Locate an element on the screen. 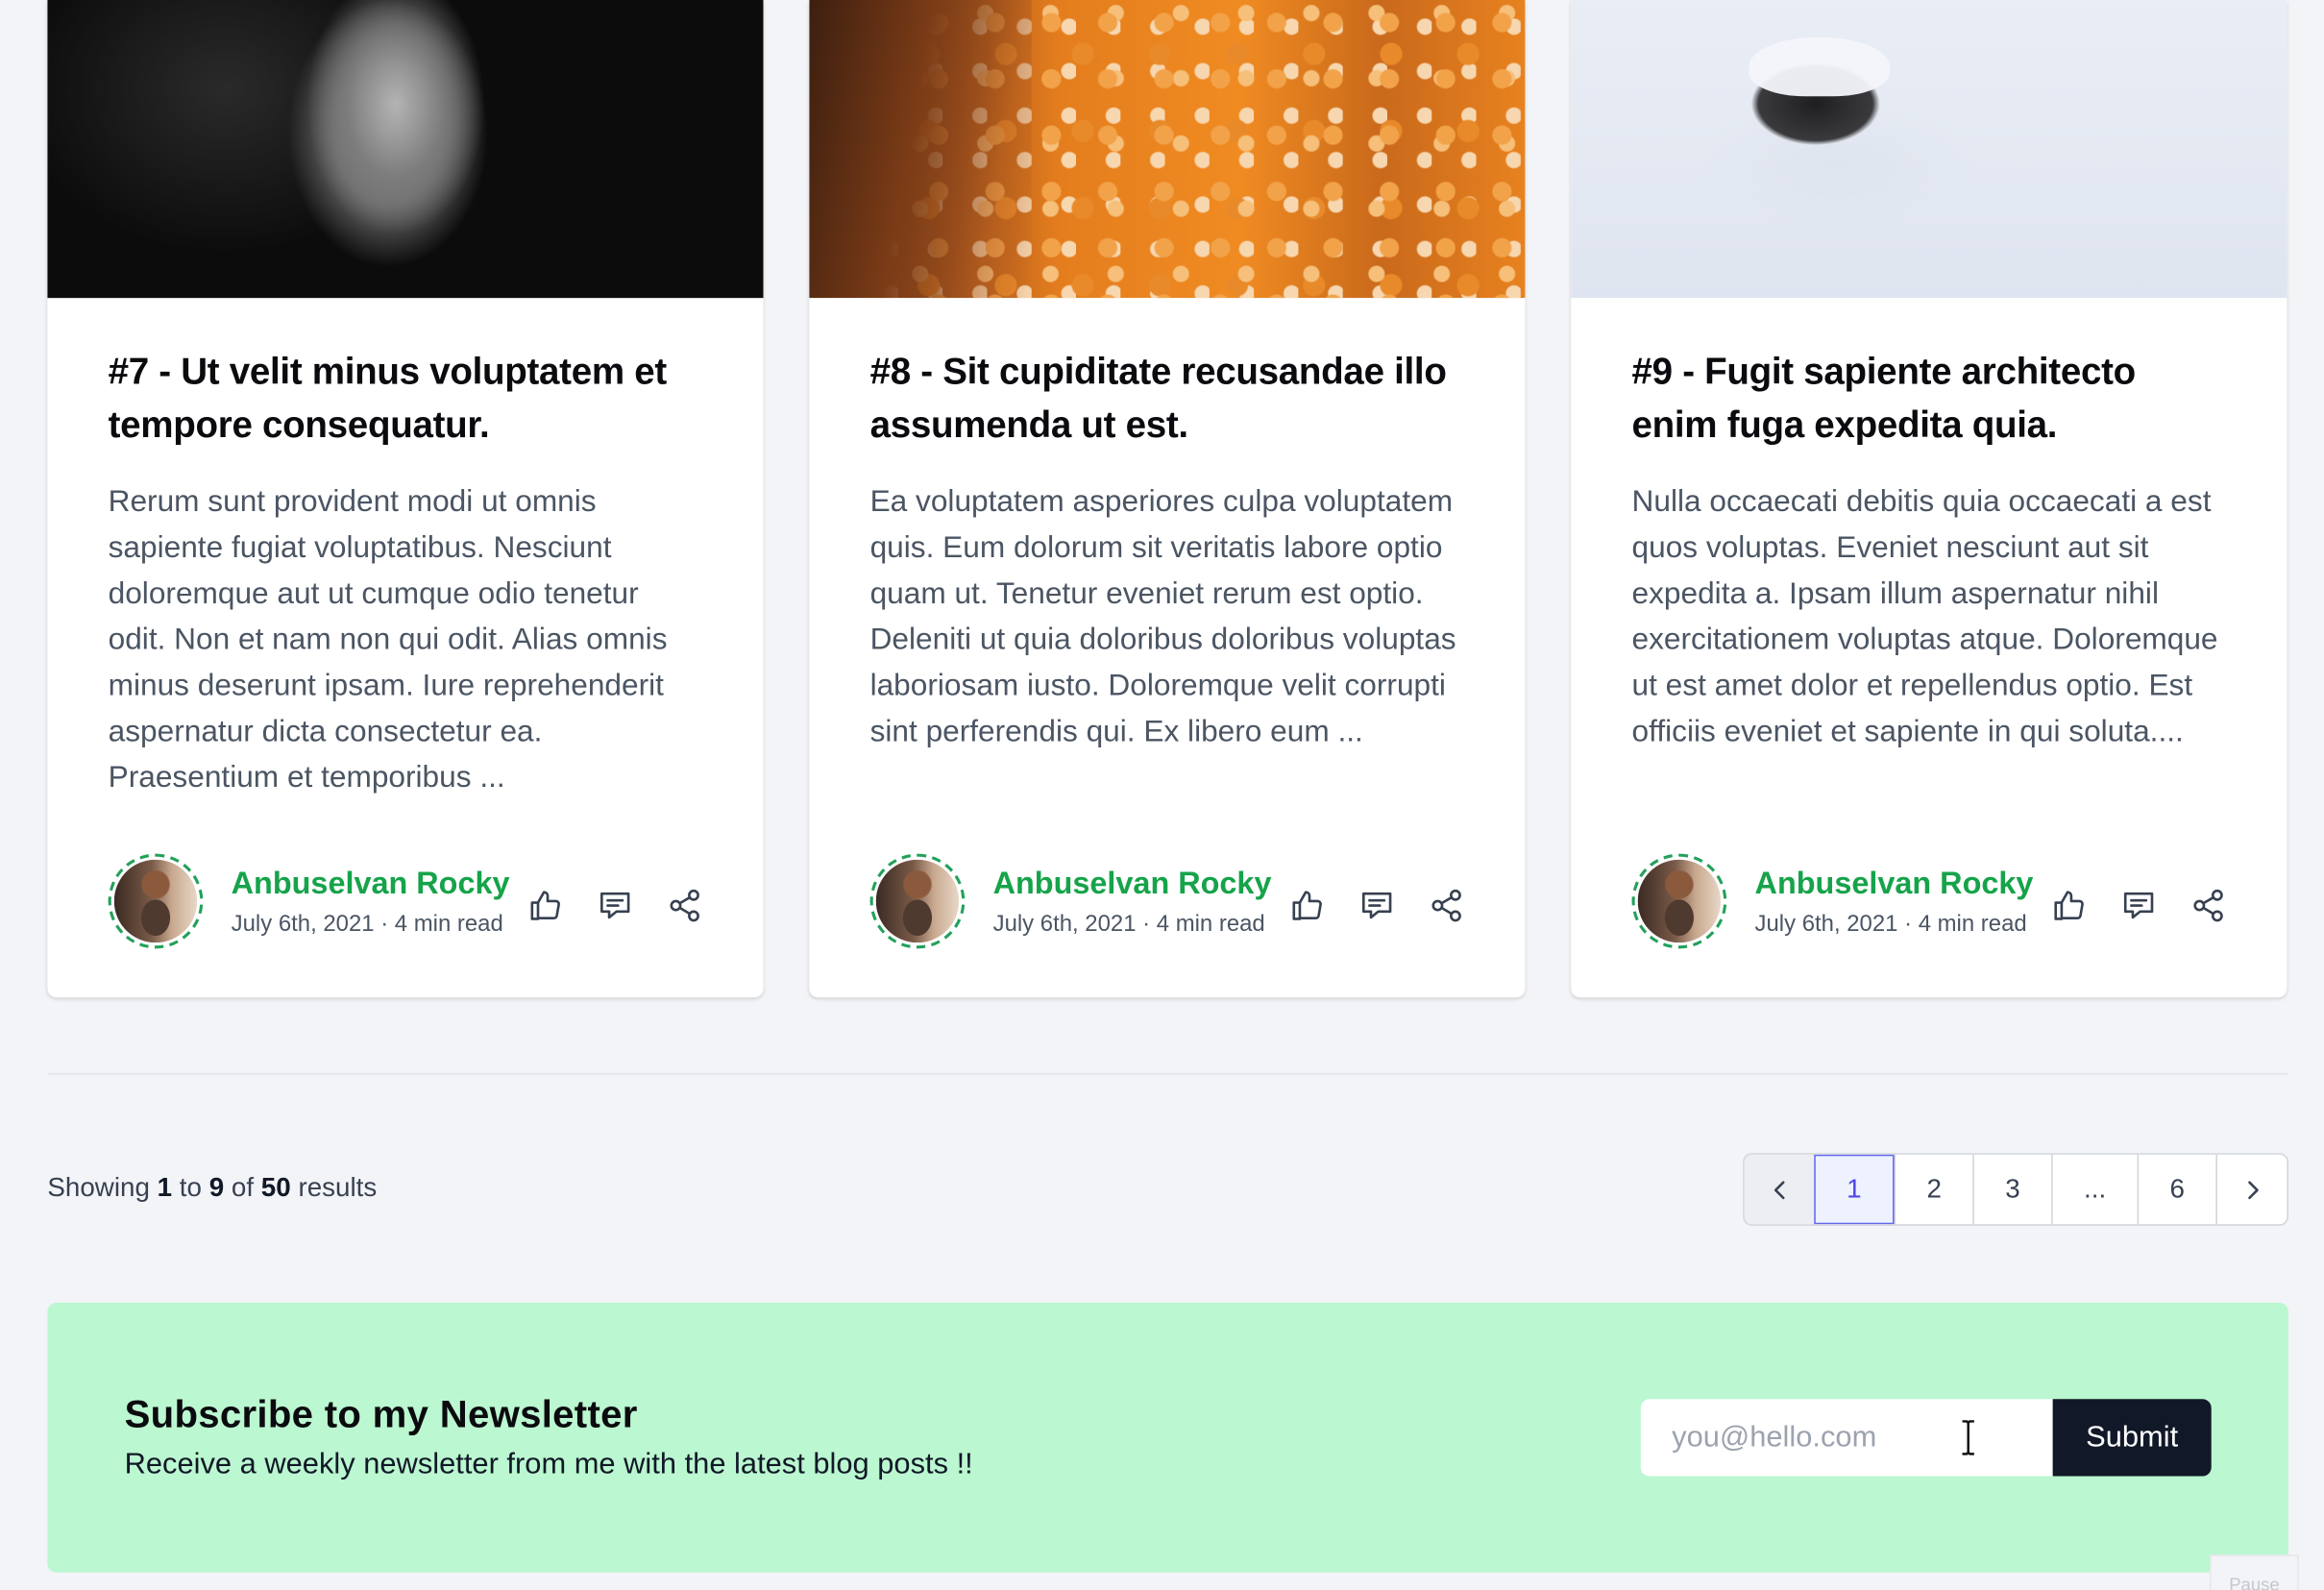 This screenshot has height=1590, width=2324. results-total: 50 is located at coordinates (275, 1188).